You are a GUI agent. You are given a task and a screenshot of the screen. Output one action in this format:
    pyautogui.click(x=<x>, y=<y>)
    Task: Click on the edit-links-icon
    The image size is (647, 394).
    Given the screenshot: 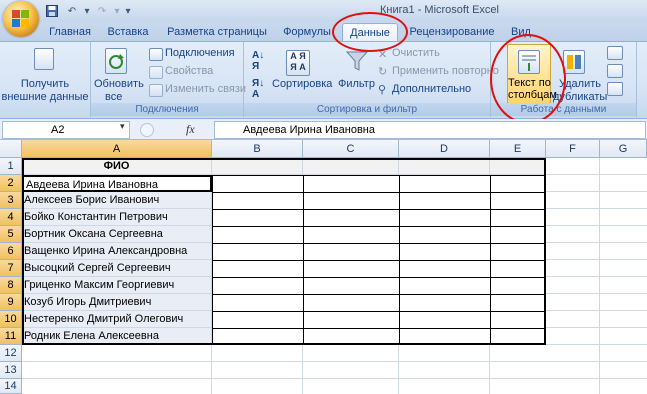 What is the action you would take?
    pyautogui.click(x=156, y=90)
    